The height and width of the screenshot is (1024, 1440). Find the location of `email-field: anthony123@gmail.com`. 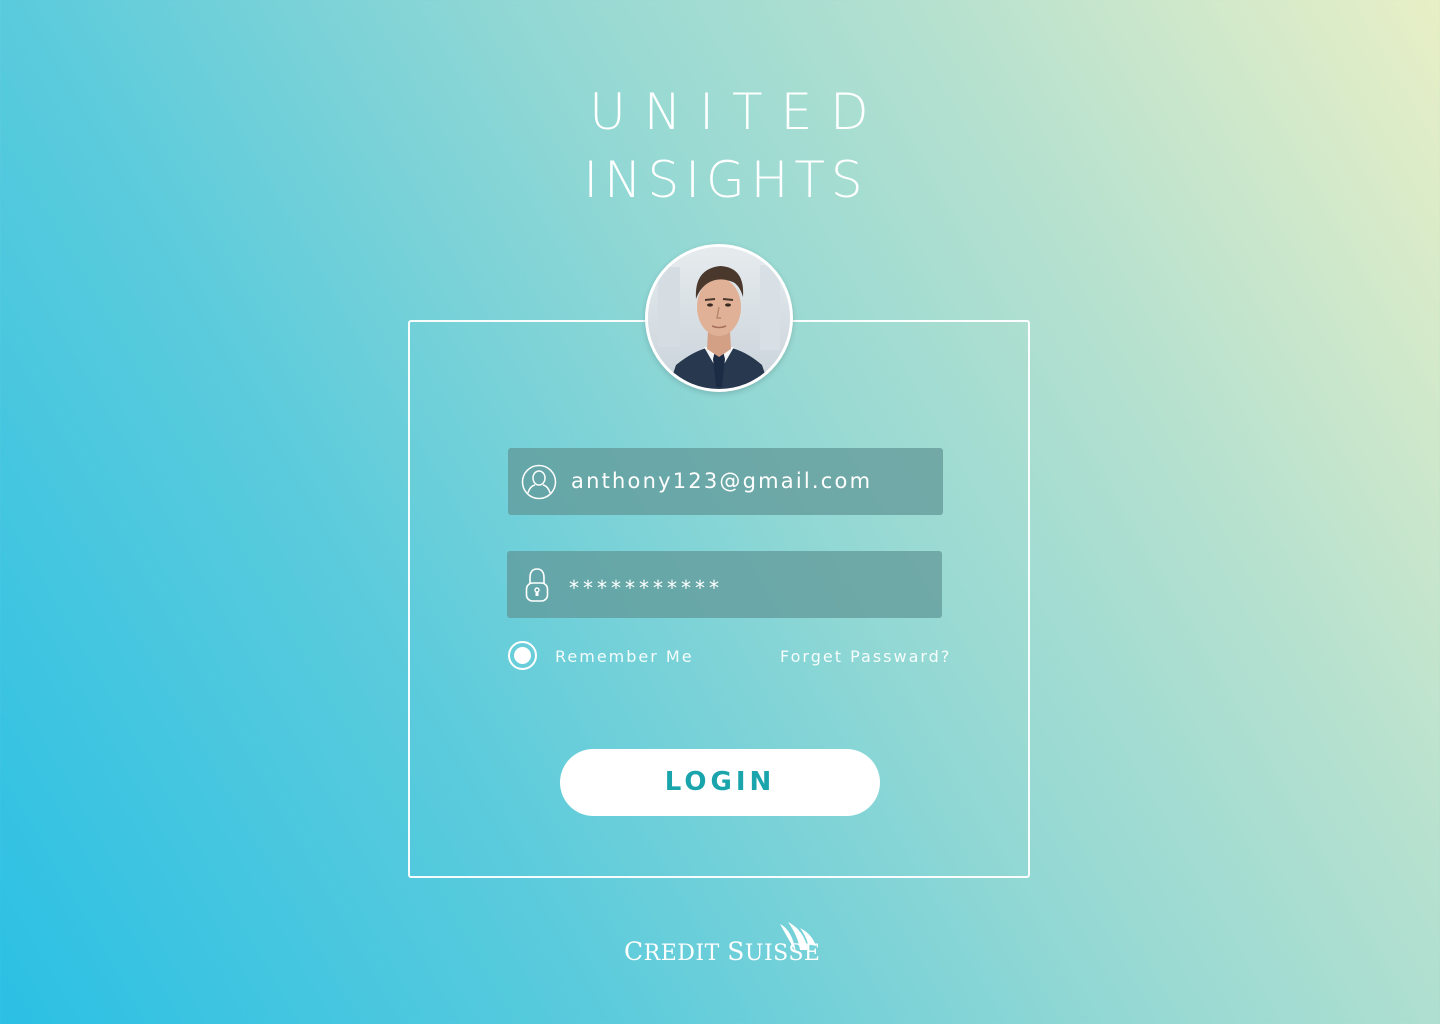

email-field: anthony123@gmail.com is located at coordinates (725, 481).